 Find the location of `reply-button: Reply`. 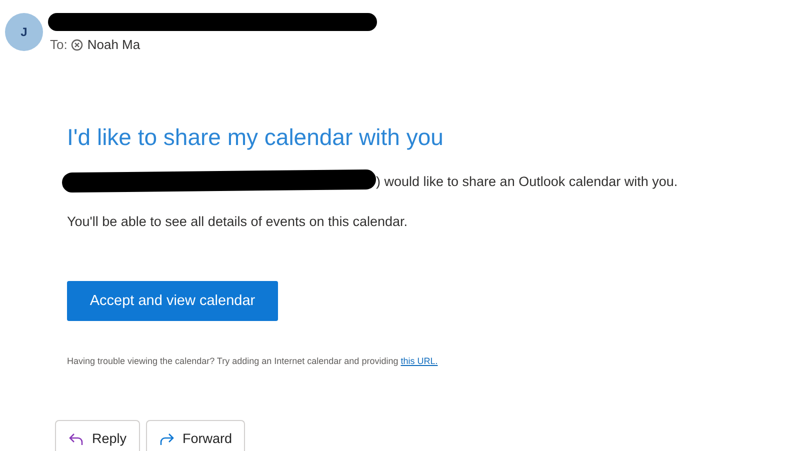

reply-button: Reply is located at coordinates (97, 435).